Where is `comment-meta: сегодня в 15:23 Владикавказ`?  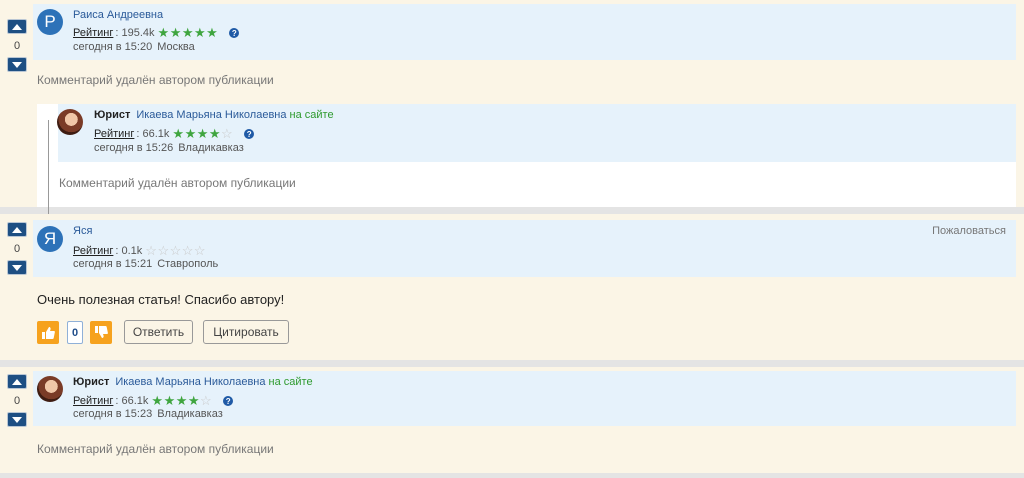
comment-meta: сегодня в 15:23 Владикавказ is located at coordinates (148, 414).